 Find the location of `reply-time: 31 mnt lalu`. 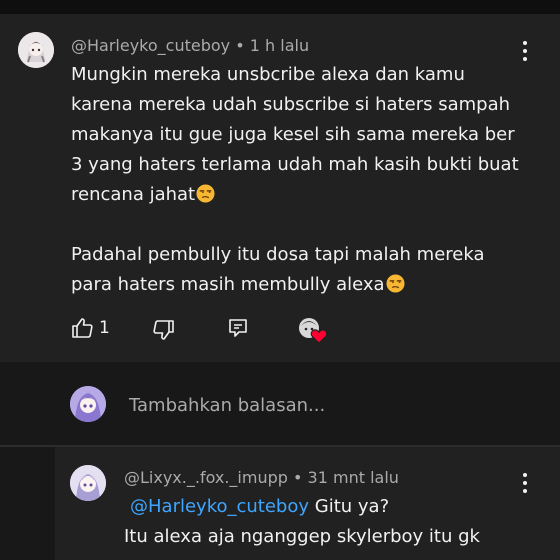

reply-time: 31 mnt lalu is located at coordinates (353, 477).